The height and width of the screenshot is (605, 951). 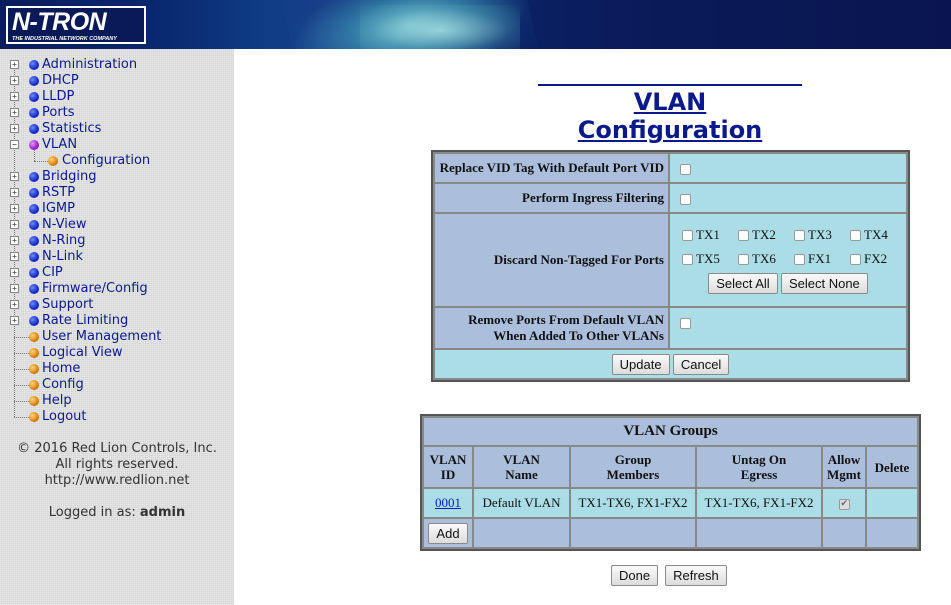 I want to click on select-none-button: Select None, so click(x=824, y=283).